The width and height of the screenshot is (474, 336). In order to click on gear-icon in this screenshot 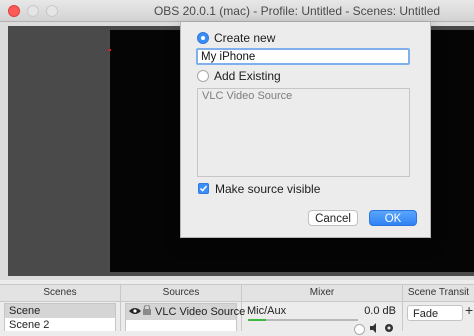, I will do `click(389, 329)`.